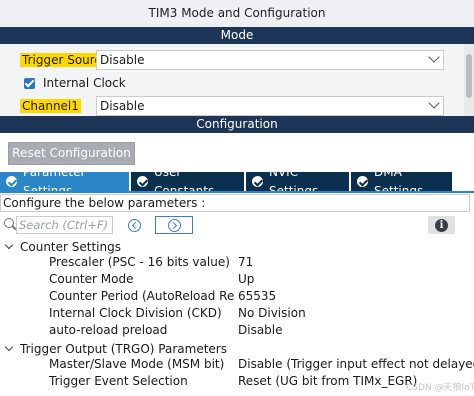 The height and width of the screenshot is (396, 474). What do you see at coordinates (123, 348) in the screenshot?
I see `group-name: Trigger Output (TRGO) Parameters` at bounding box center [123, 348].